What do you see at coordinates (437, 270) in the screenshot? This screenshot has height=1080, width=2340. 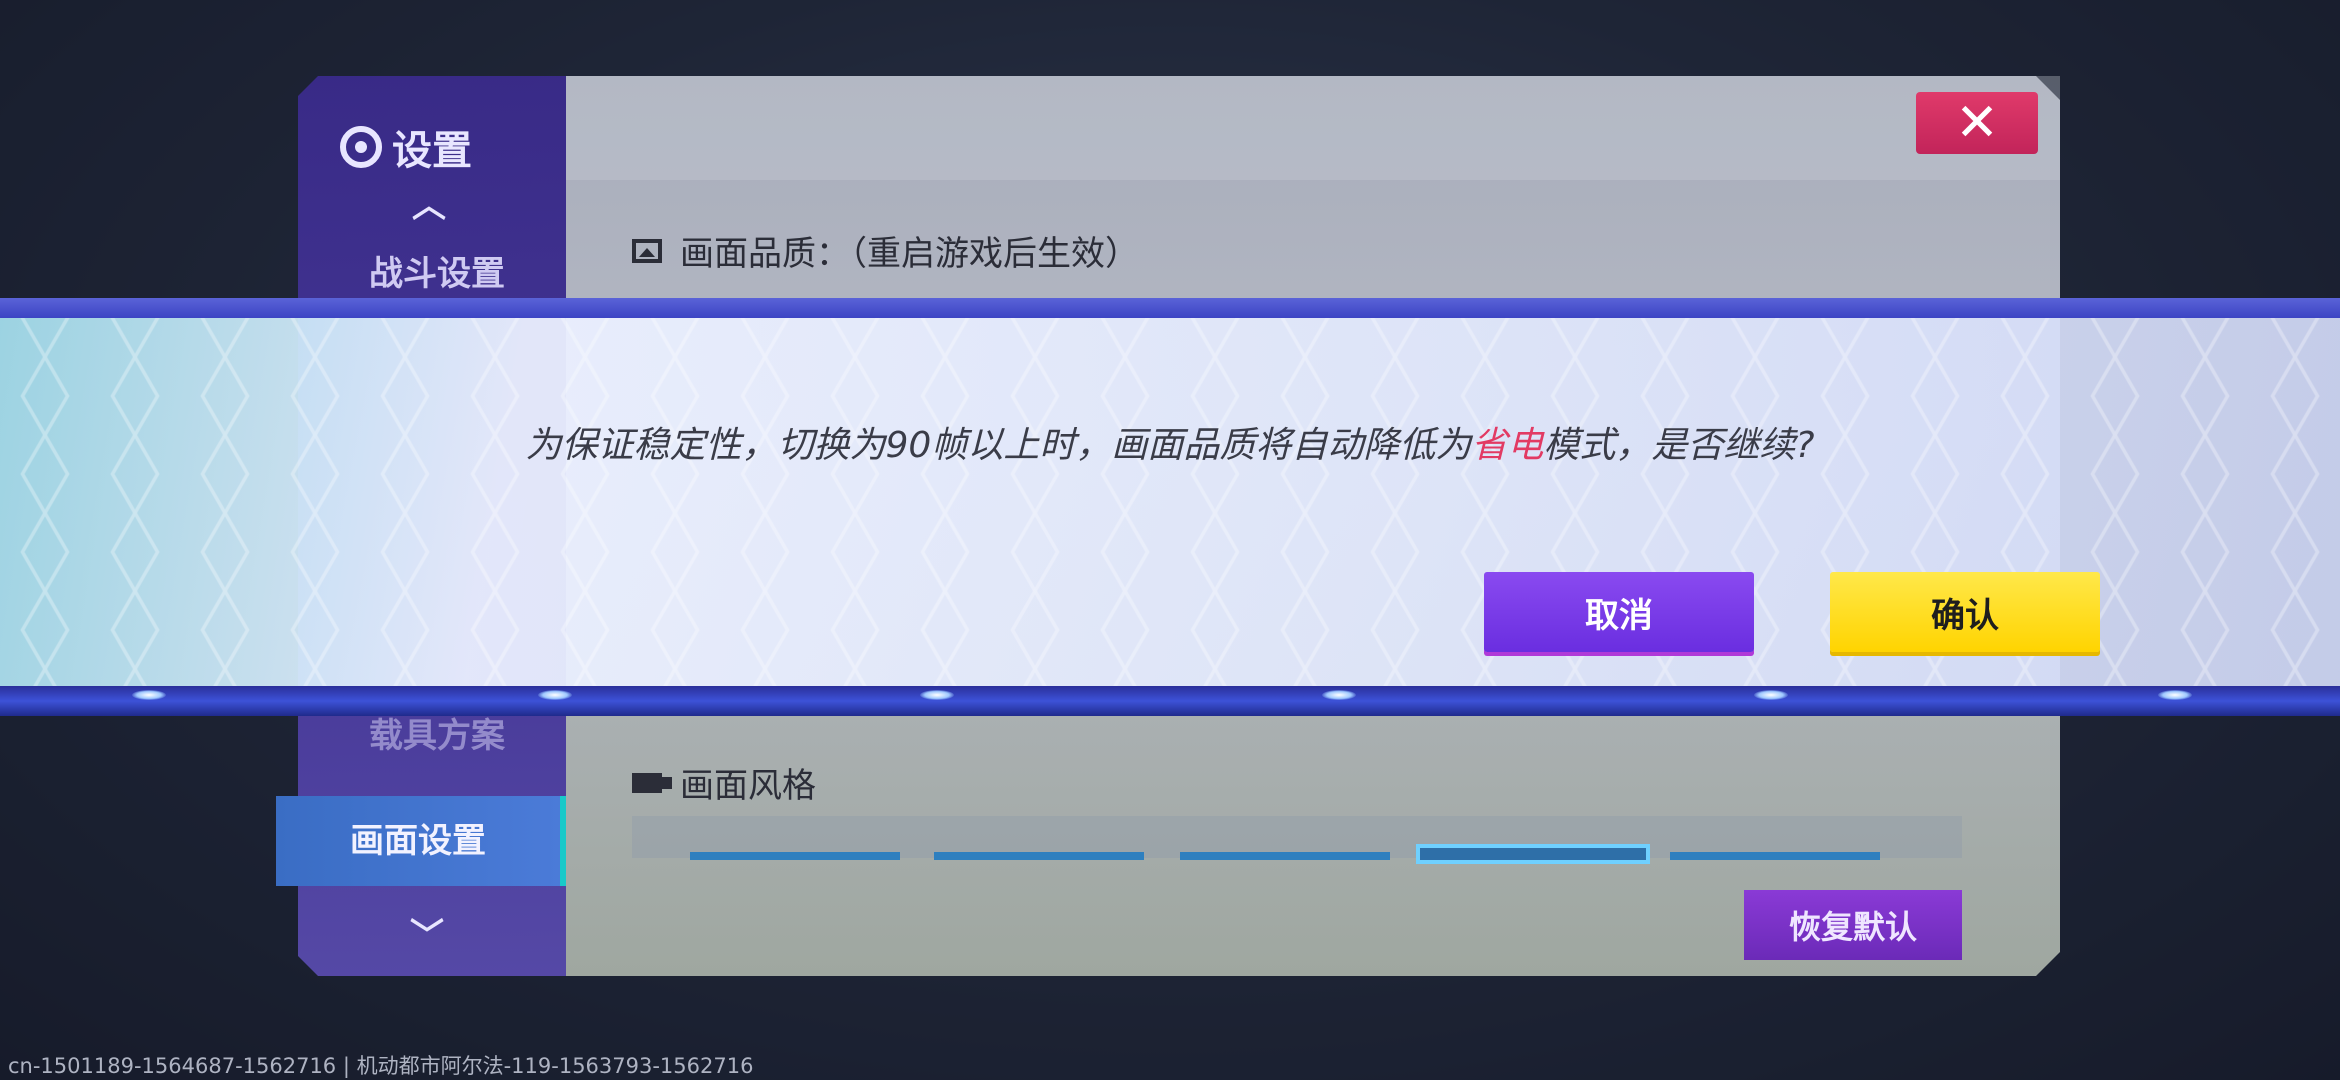 I see `sidebar-item-battle: 战斗设置` at bounding box center [437, 270].